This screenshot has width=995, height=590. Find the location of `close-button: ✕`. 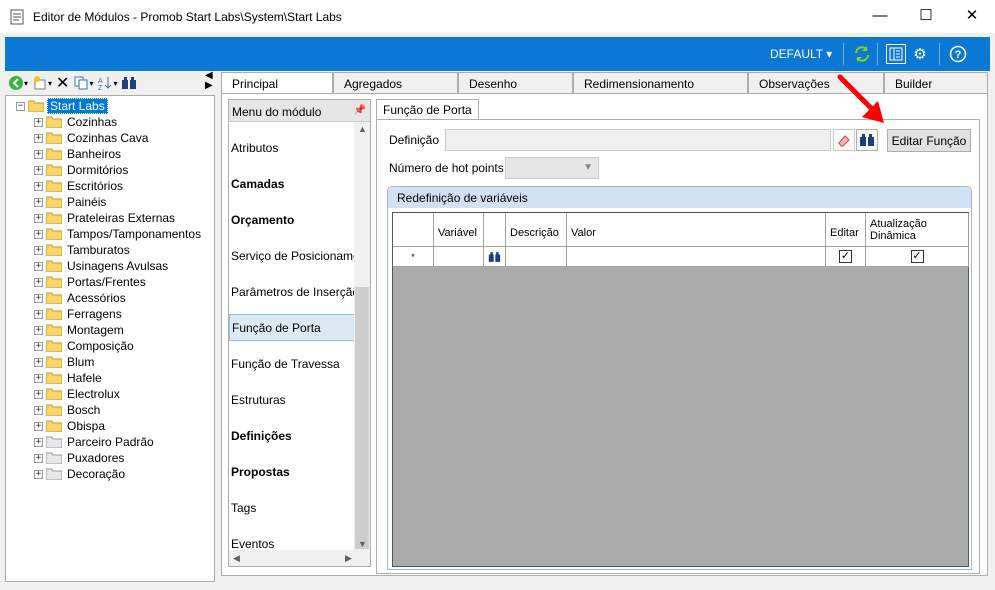

close-button: ✕ is located at coordinates (972, 15).